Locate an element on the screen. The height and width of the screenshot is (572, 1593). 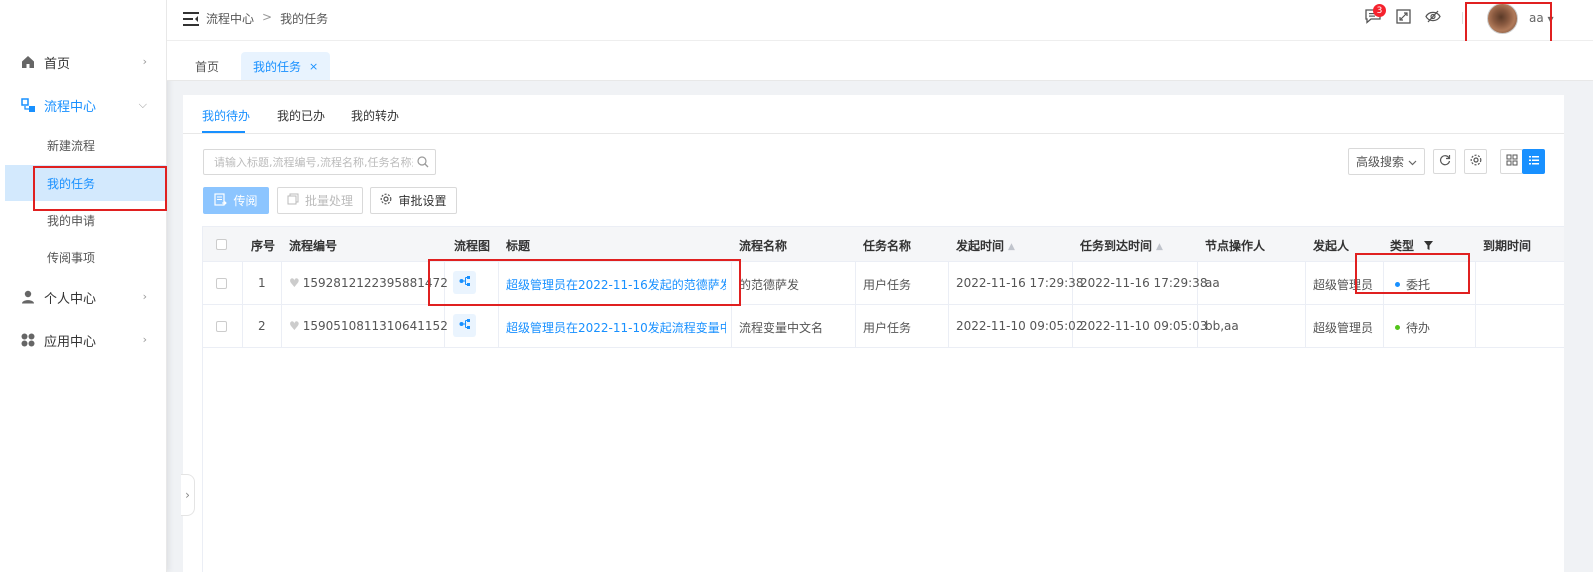
menu-fold-icon is located at coordinates (191, 19).